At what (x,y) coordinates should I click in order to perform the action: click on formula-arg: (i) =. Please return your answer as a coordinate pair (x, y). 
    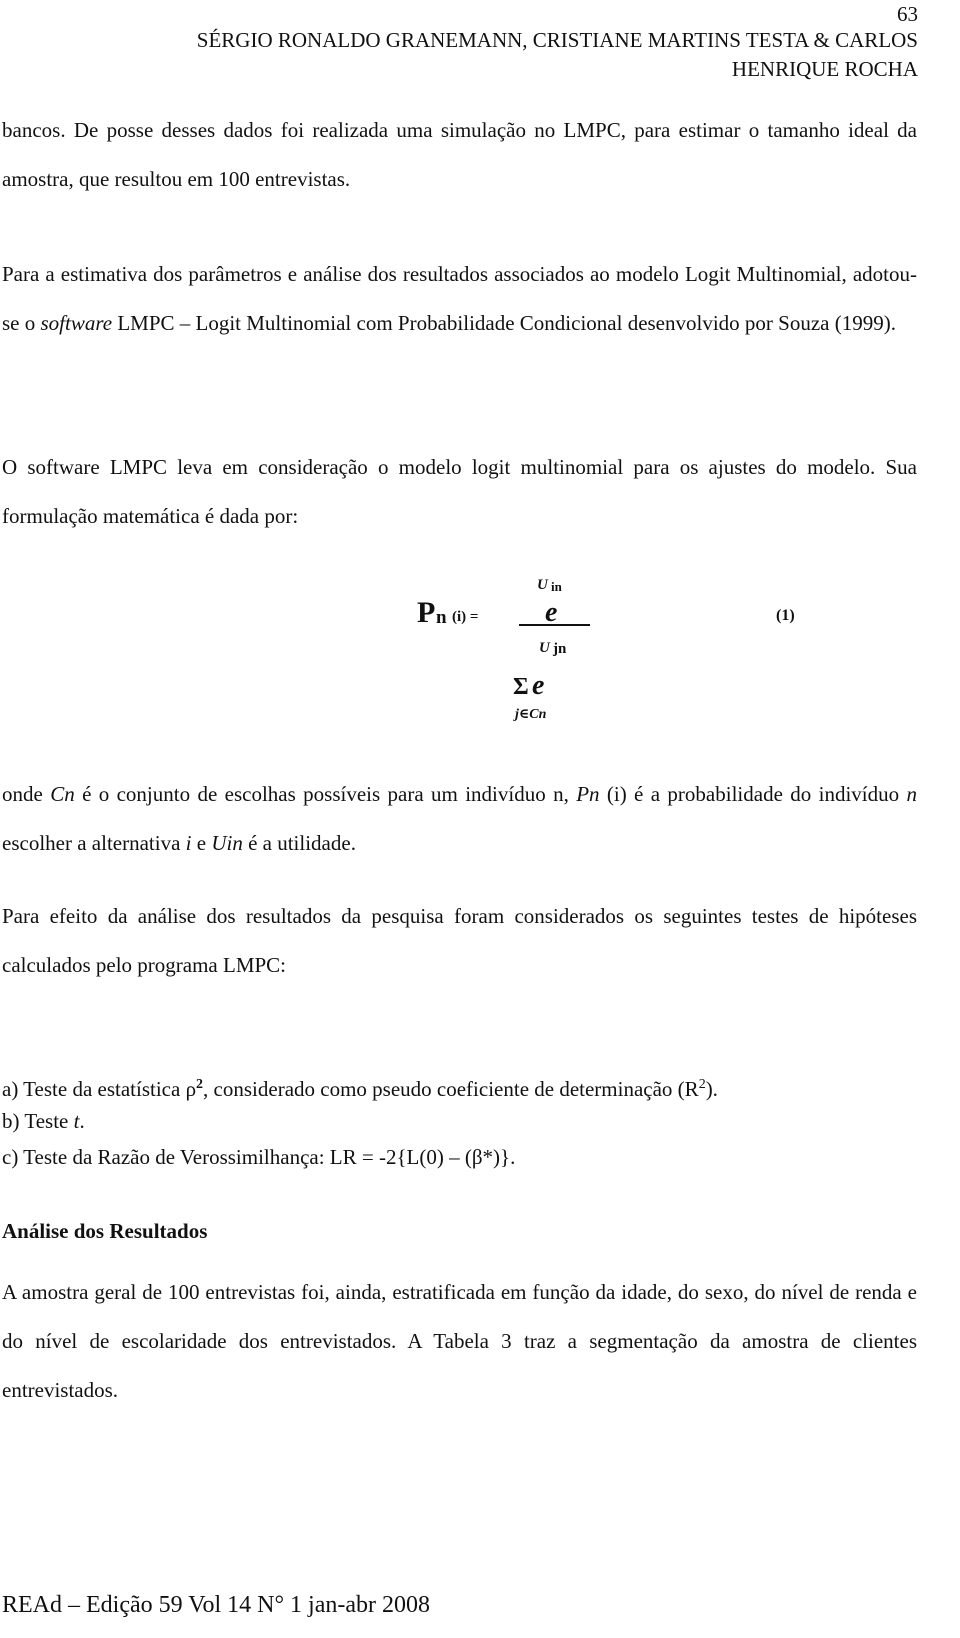
    Looking at the image, I should click on (465, 617).